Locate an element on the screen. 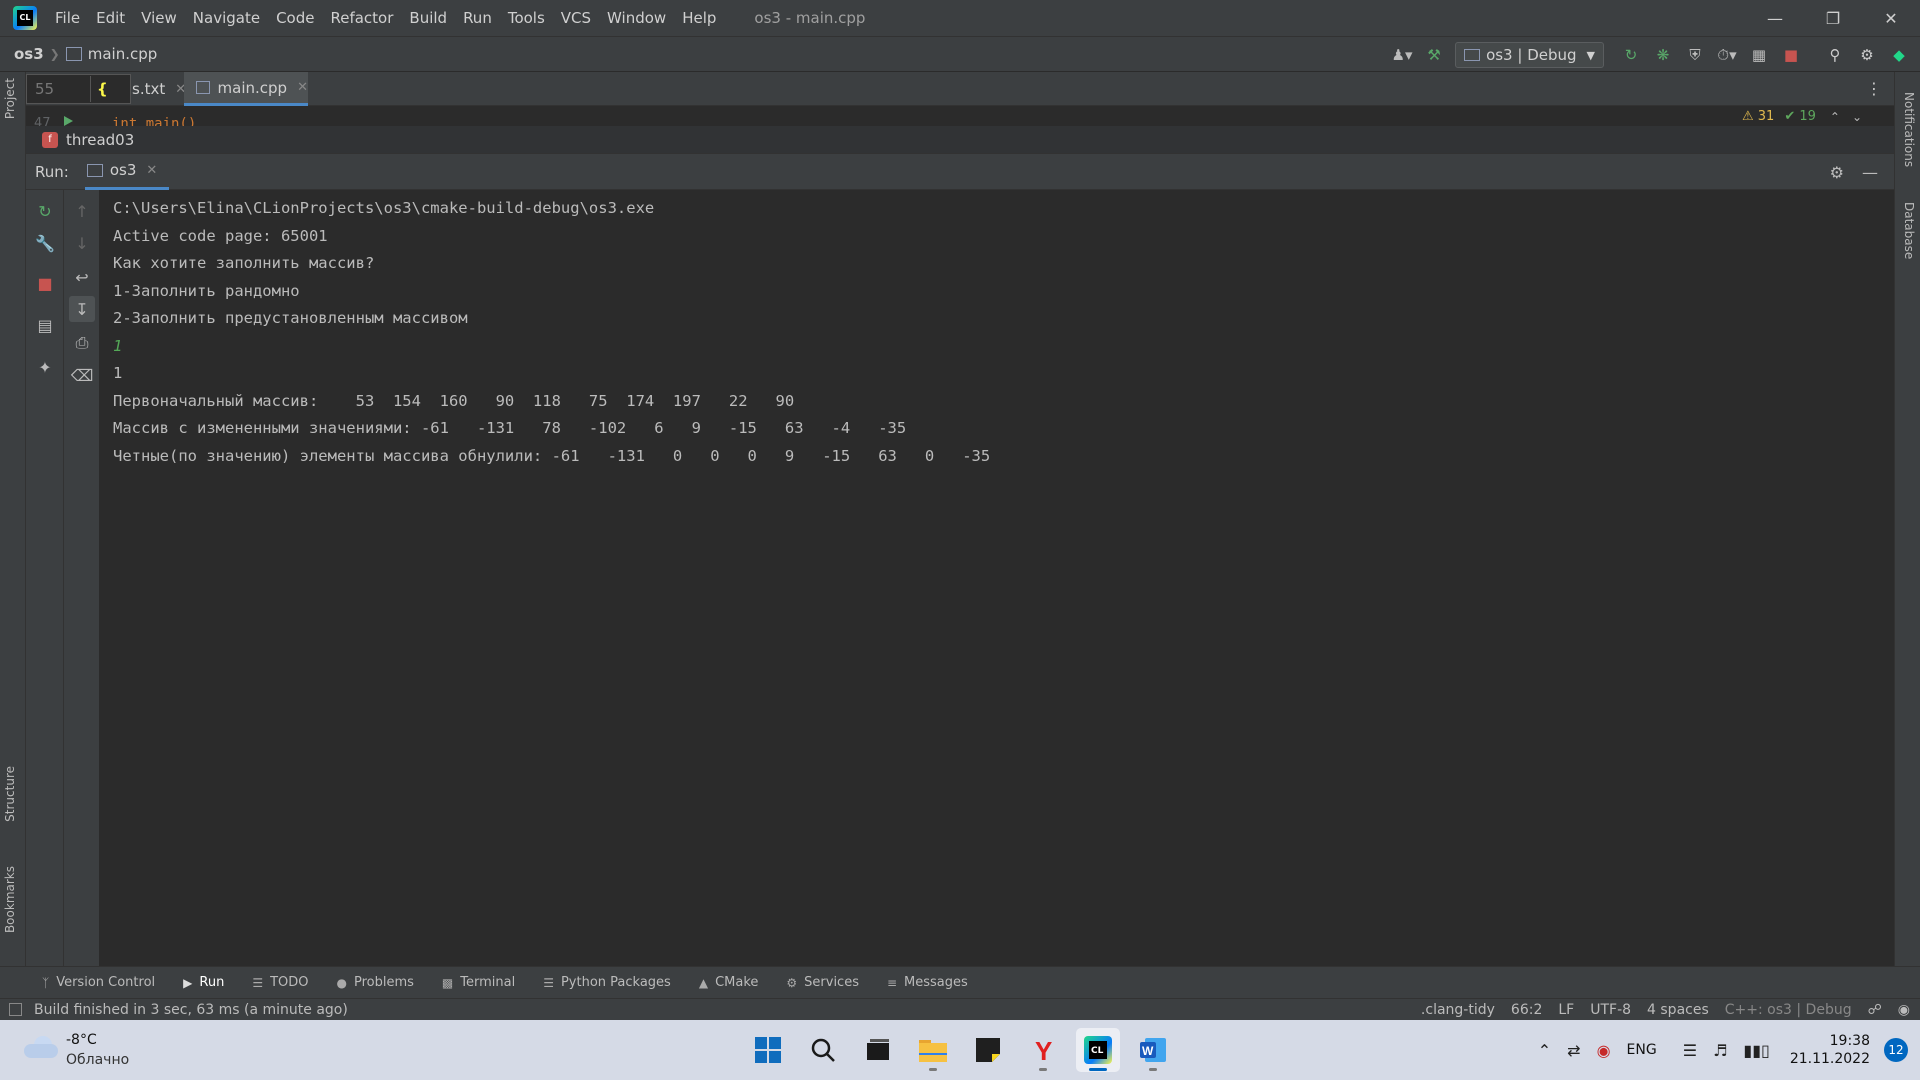 Image resolution: width=1920 pixels, height=1080 pixels. menu-build: Build is located at coordinates (428, 18).